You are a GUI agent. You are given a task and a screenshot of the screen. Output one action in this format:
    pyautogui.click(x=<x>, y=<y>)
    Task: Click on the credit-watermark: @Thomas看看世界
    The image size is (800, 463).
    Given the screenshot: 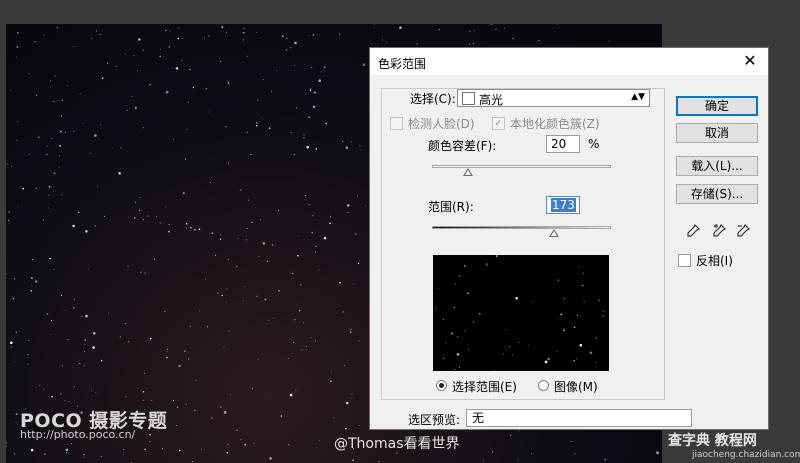 What is the action you would take?
    pyautogui.click(x=397, y=444)
    